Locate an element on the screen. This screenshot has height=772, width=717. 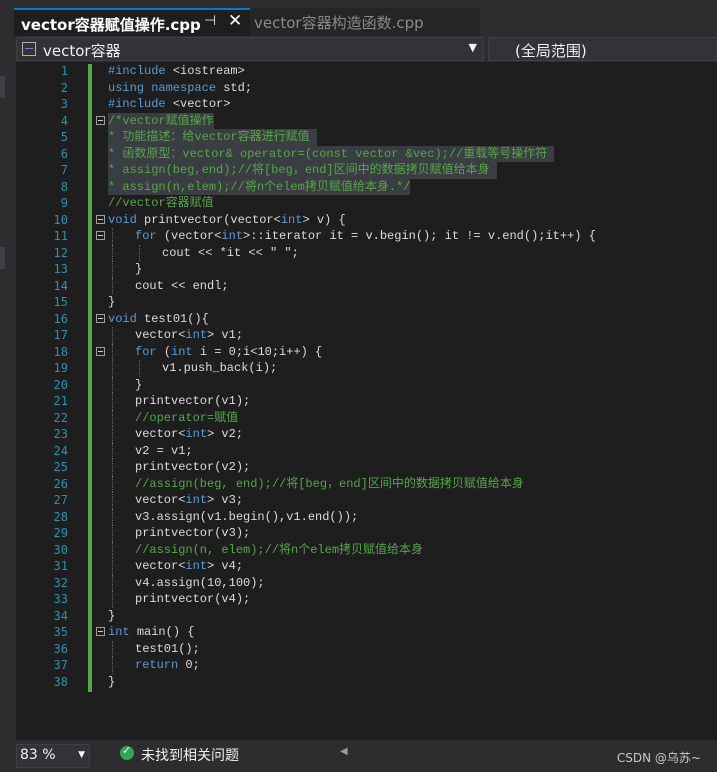
line-number: 8 is located at coordinates (64, 186).